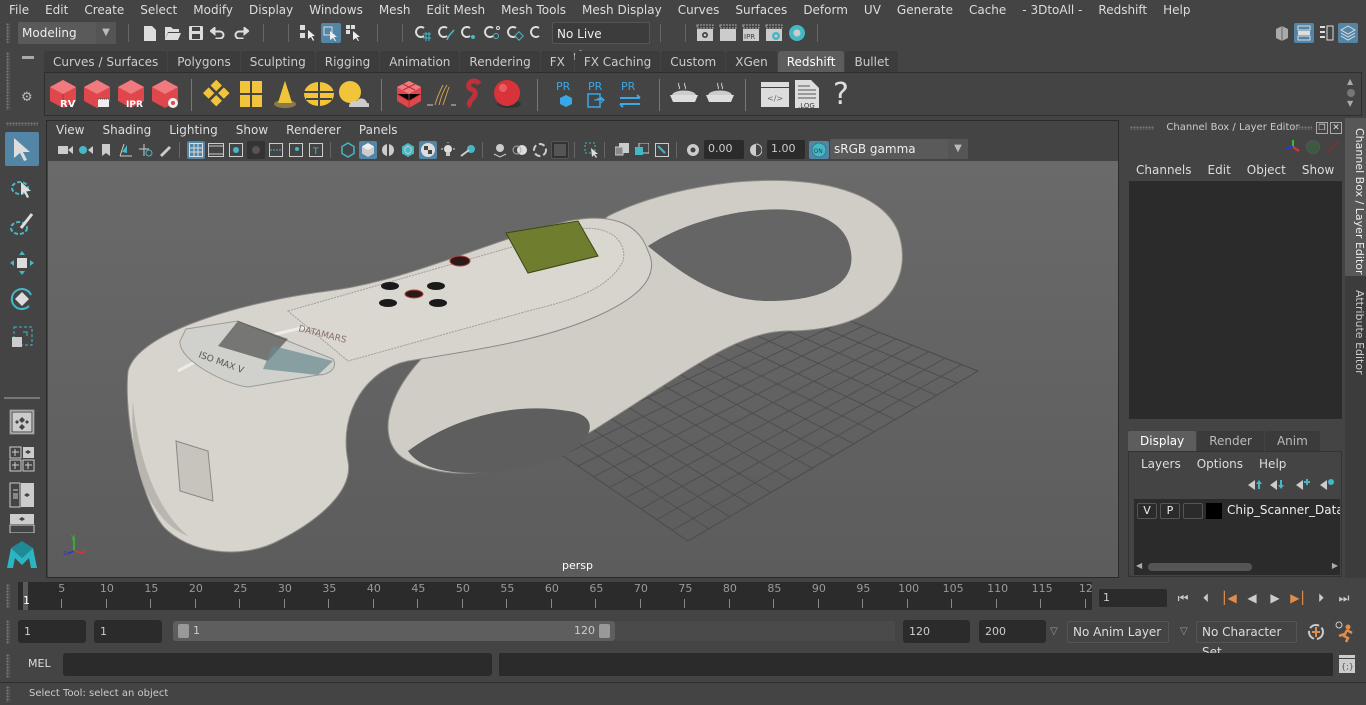  What do you see at coordinates (540, 150) in the screenshot?
I see `anti-aliasing-icon` at bounding box center [540, 150].